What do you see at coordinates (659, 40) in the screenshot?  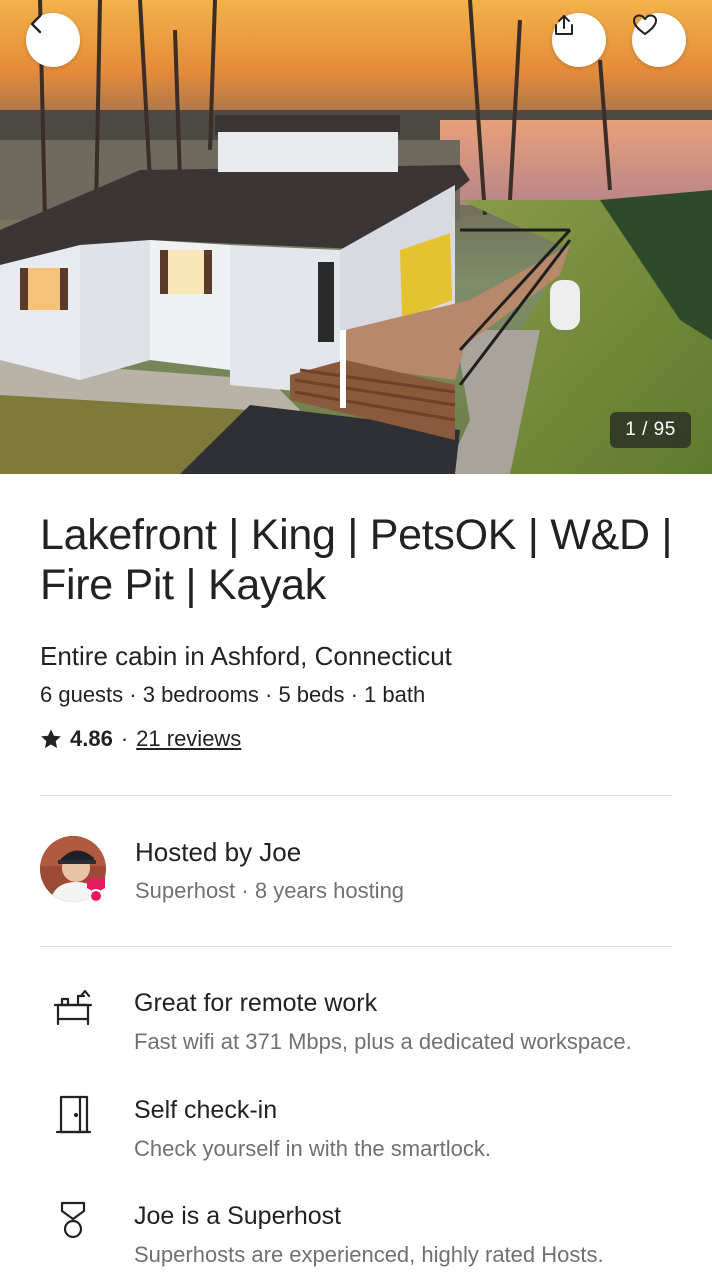 I see `favorite-button` at bounding box center [659, 40].